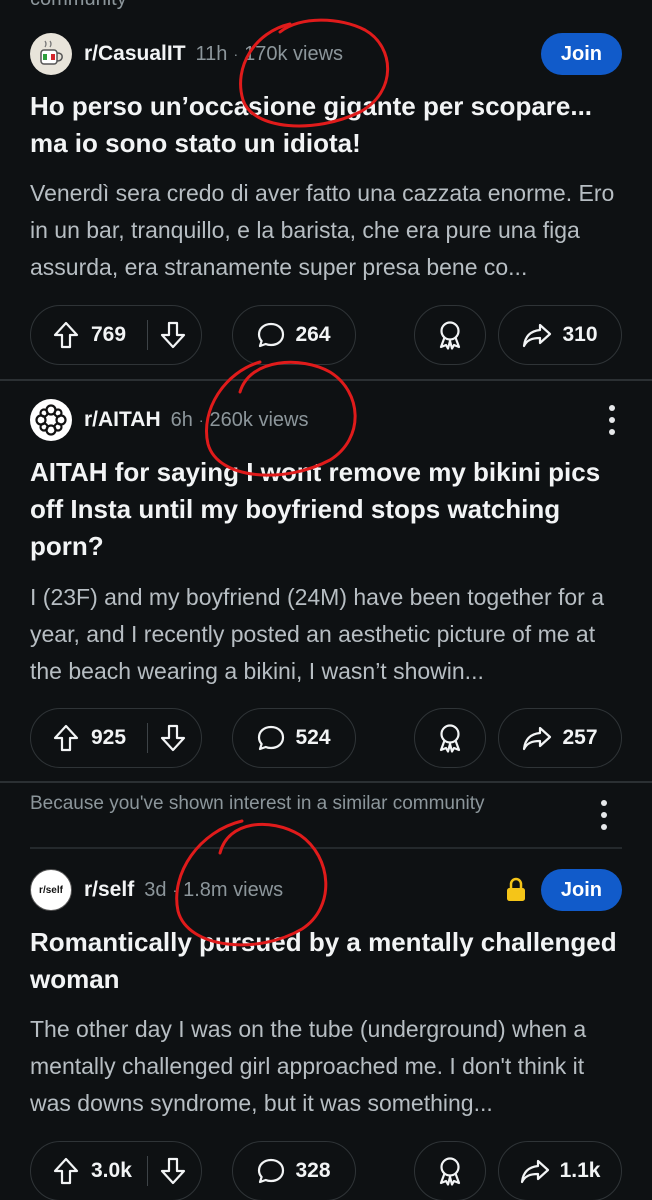 The width and height of the screenshot is (652, 1200). Describe the element at coordinates (109, 890) in the screenshot. I see `subreddit-name: r/self` at that location.